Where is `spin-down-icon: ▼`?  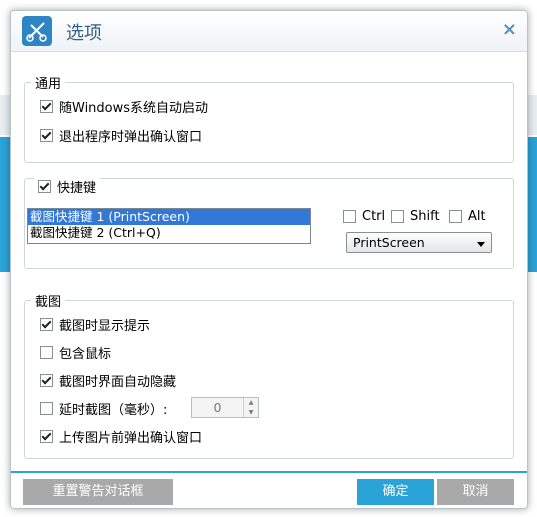
spin-down-icon: ▼ is located at coordinates (251, 413).